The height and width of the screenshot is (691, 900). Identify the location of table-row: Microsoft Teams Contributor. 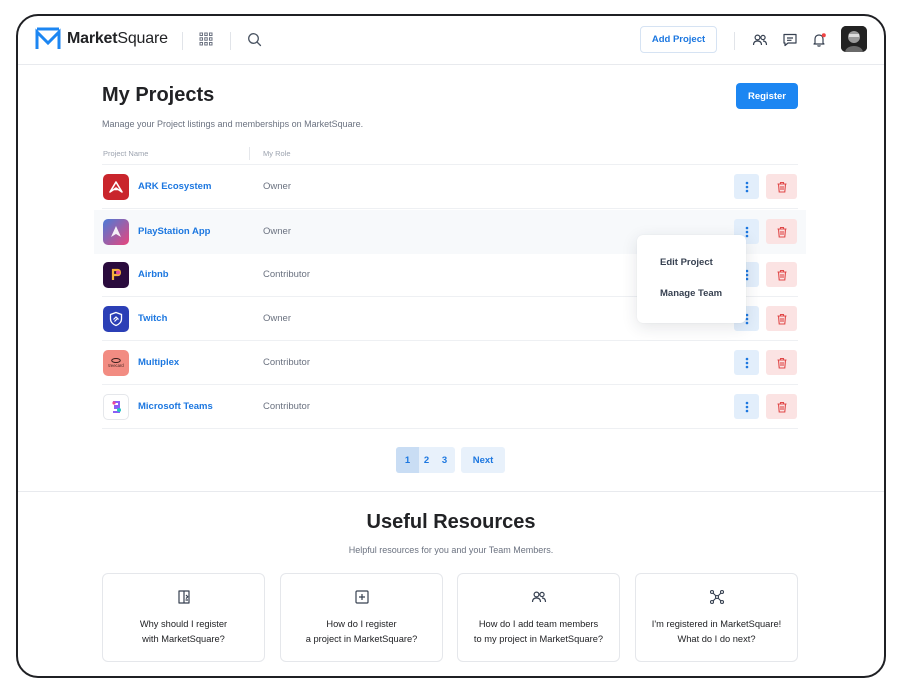
(450, 407).